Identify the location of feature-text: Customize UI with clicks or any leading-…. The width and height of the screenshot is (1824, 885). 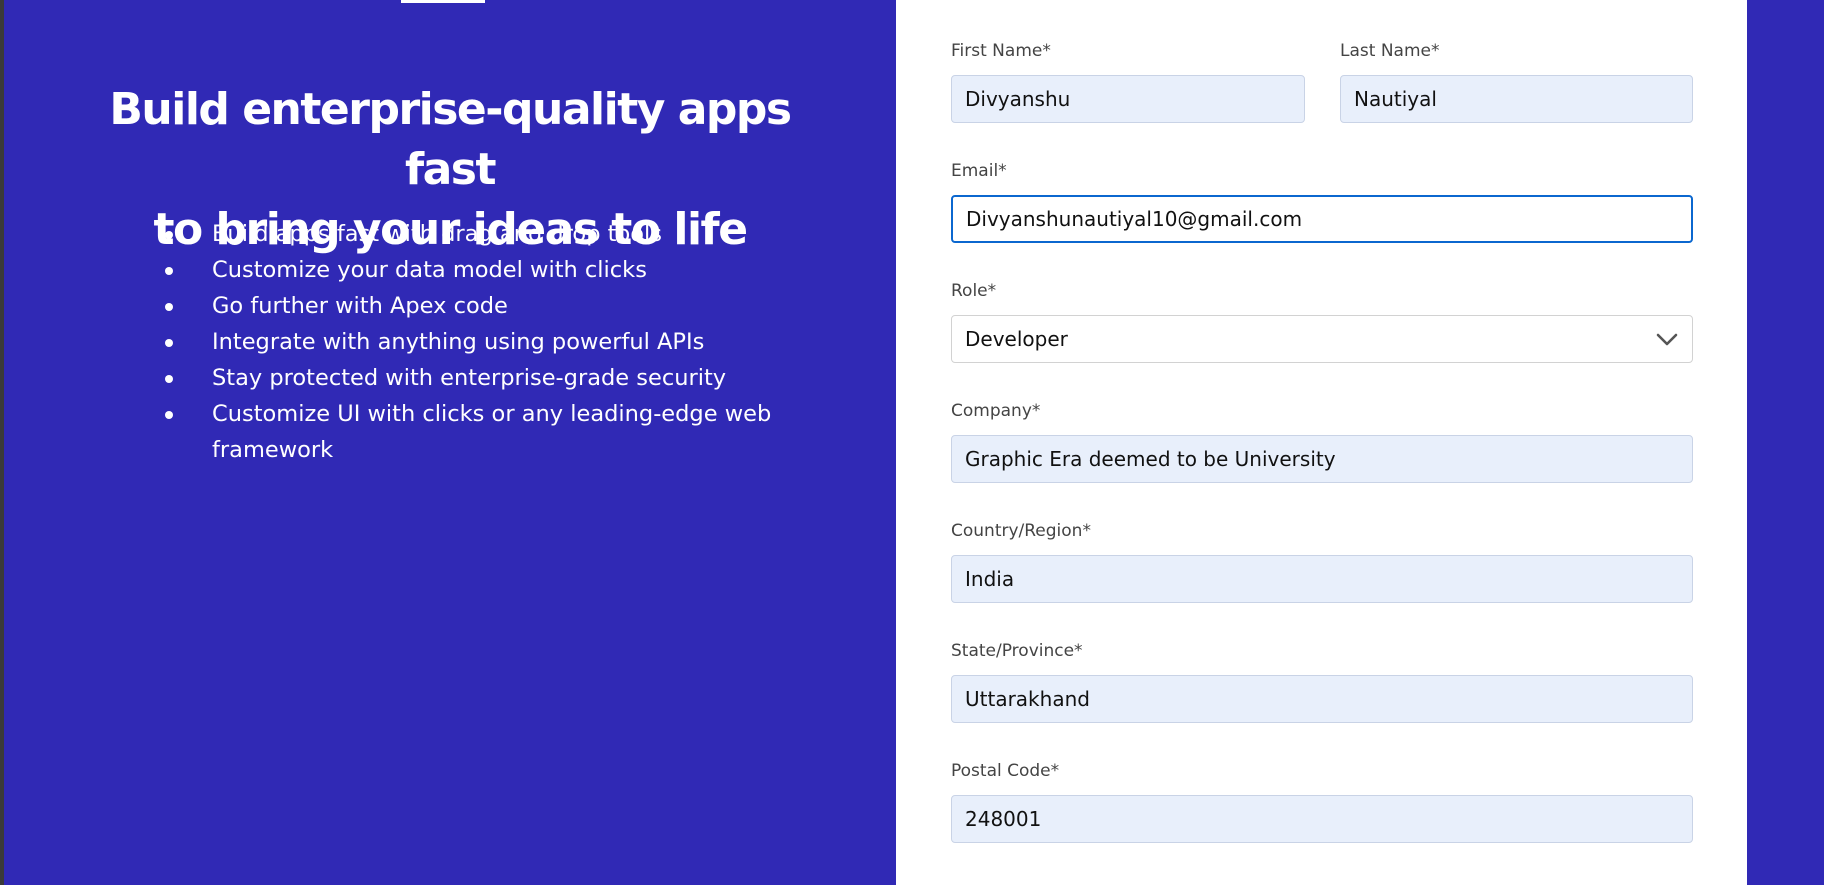
(492, 414).